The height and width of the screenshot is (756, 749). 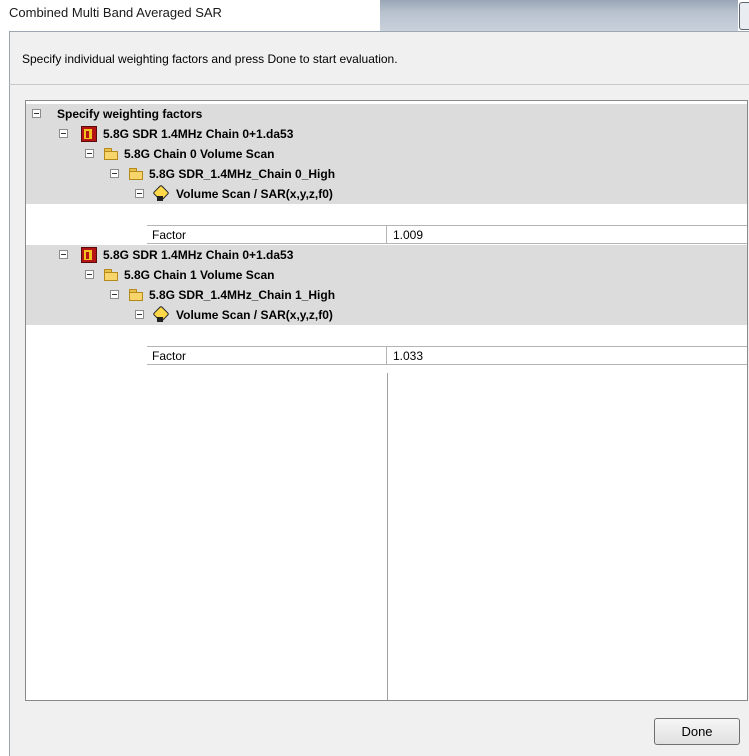 I want to click on tree-subfolder-row: 5.8G SDR_1.4MHz_Chain 1_High, so click(x=386, y=295).